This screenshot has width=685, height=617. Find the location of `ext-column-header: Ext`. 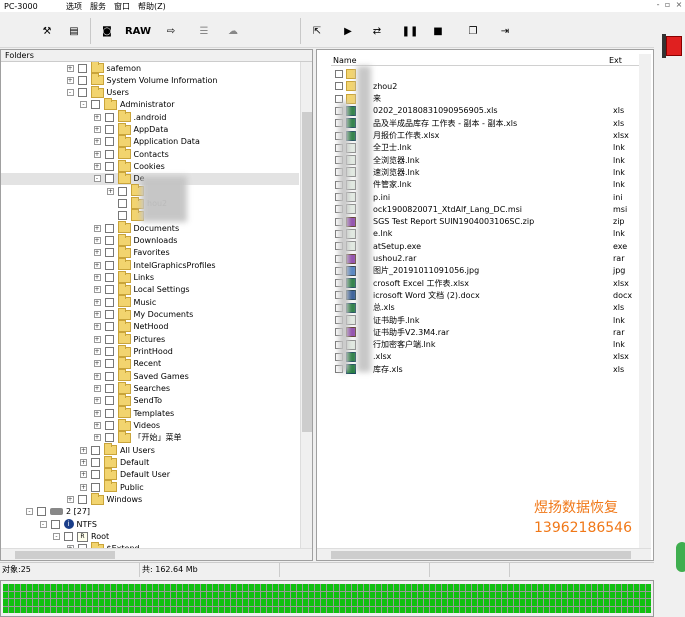

ext-column-header: Ext is located at coordinates (615, 60).